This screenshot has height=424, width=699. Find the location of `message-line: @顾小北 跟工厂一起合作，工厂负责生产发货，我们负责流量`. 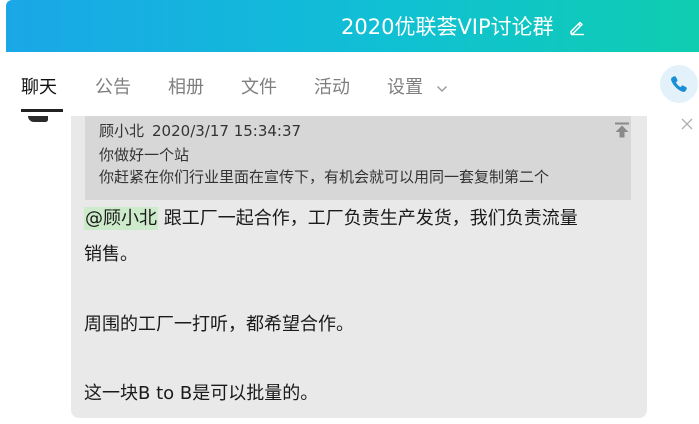

message-line: @顾小北 跟工厂一起合作，工厂负责生产发货，我们负责流量 is located at coordinates (331, 219).